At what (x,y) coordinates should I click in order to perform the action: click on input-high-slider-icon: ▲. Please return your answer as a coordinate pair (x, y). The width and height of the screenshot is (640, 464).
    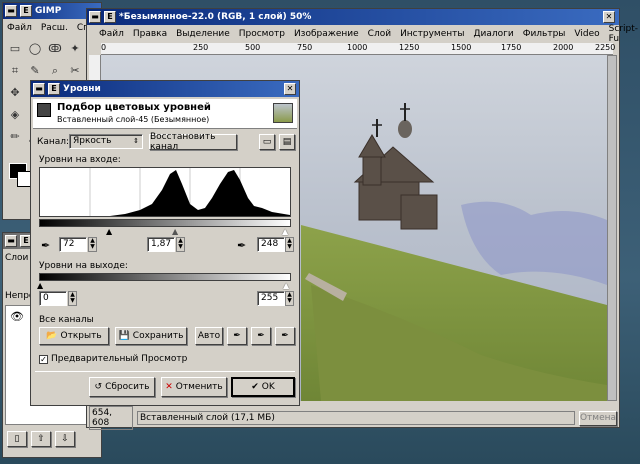
    Looking at the image, I should click on (285, 231).